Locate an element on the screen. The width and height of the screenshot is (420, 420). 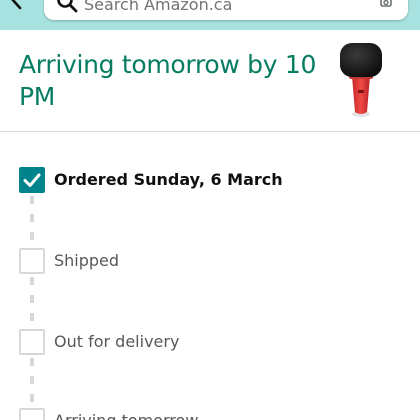
step-label-out-for-delivery: Out for delivery is located at coordinates (117, 341).